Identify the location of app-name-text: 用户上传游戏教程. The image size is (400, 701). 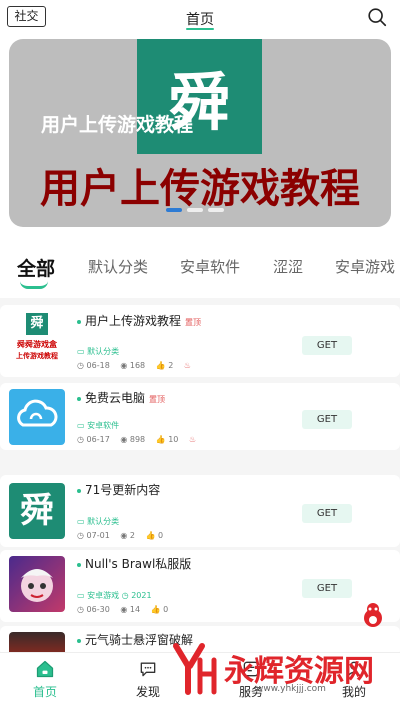
(133, 321).